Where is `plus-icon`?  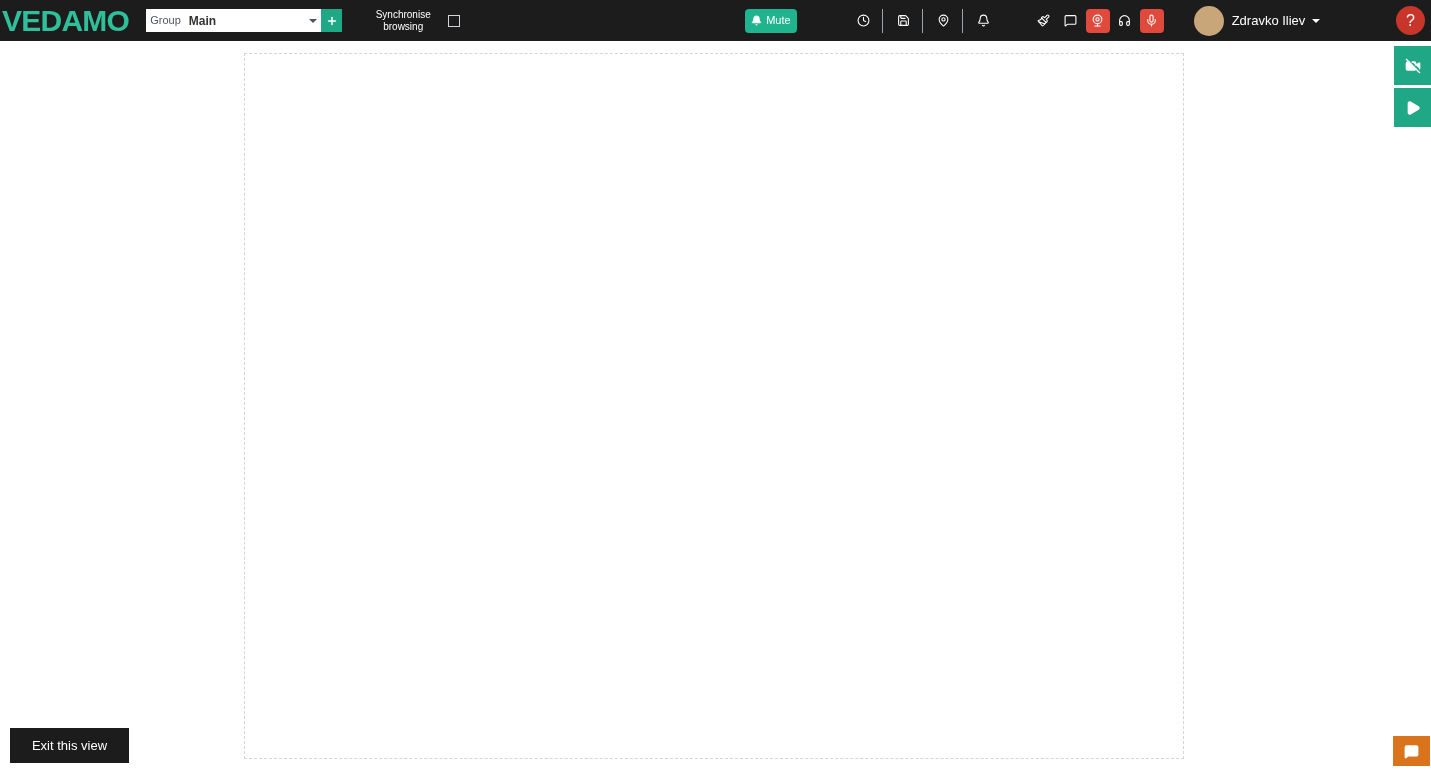
plus-icon is located at coordinates (331, 20).